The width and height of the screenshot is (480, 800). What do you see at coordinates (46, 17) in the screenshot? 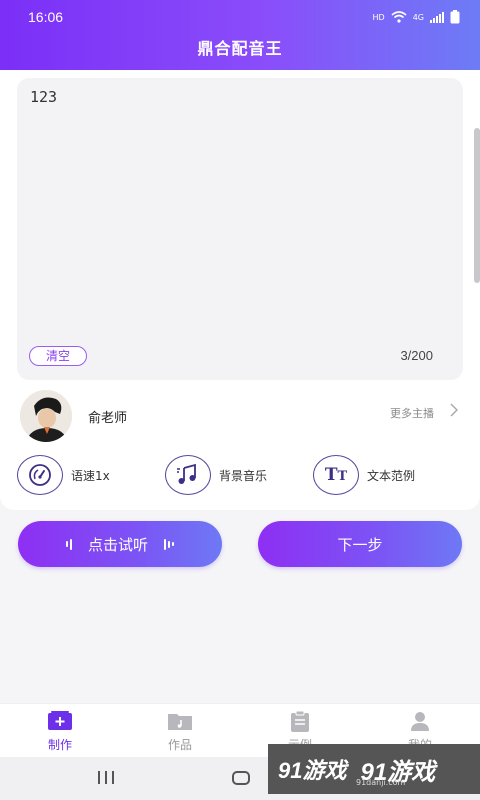
I see `status-time: 16:06` at bounding box center [46, 17].